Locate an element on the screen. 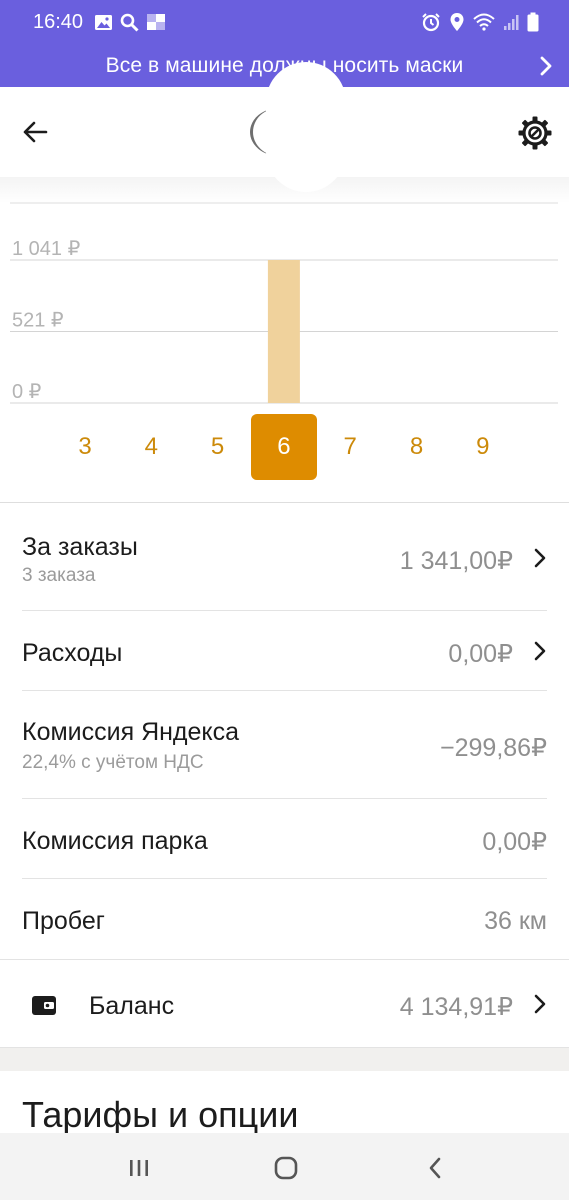 The image size is (569, 1200). balance-title: Баланс is located at coordinates (132, 1006).